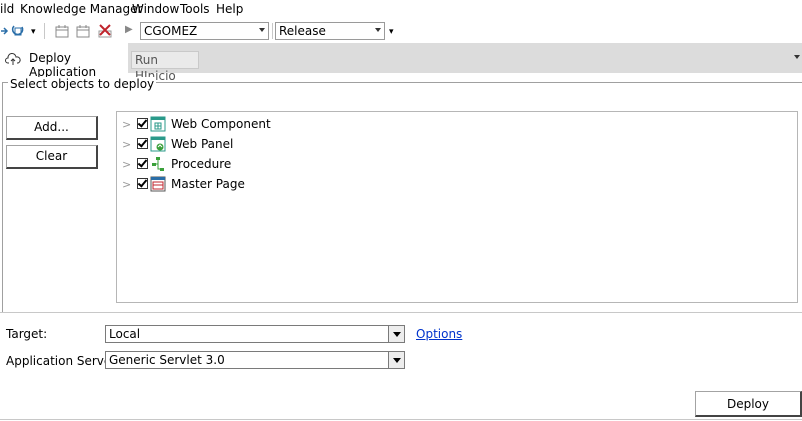  What do you see at coordinates (155, 9) in the screenshot?
I see `menu-window: Window` at bounding box center [155, 9].